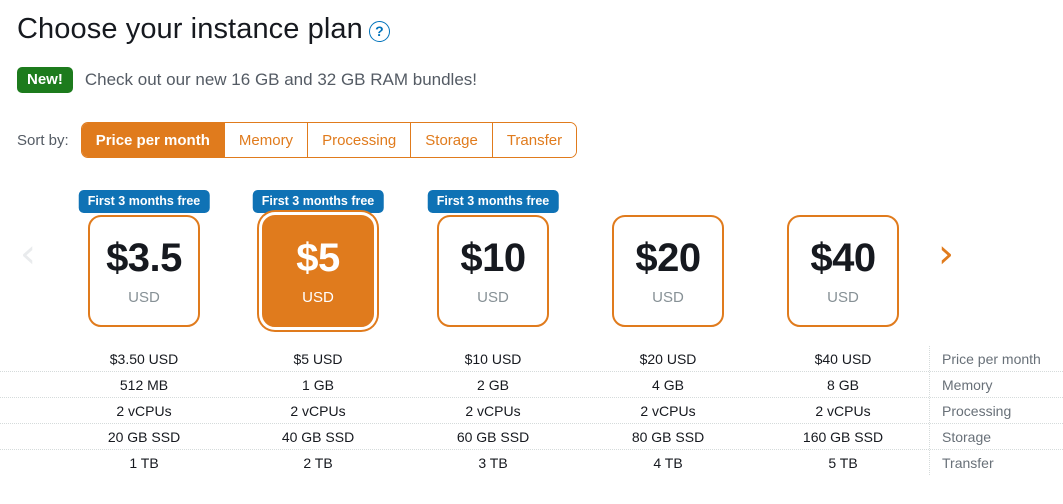 This screenshot has height=504, width=1063. What do you see at coordinates (144, 257) in the screenshot?
I see `plan-price: $3.5` at bounding box center [144, 257].